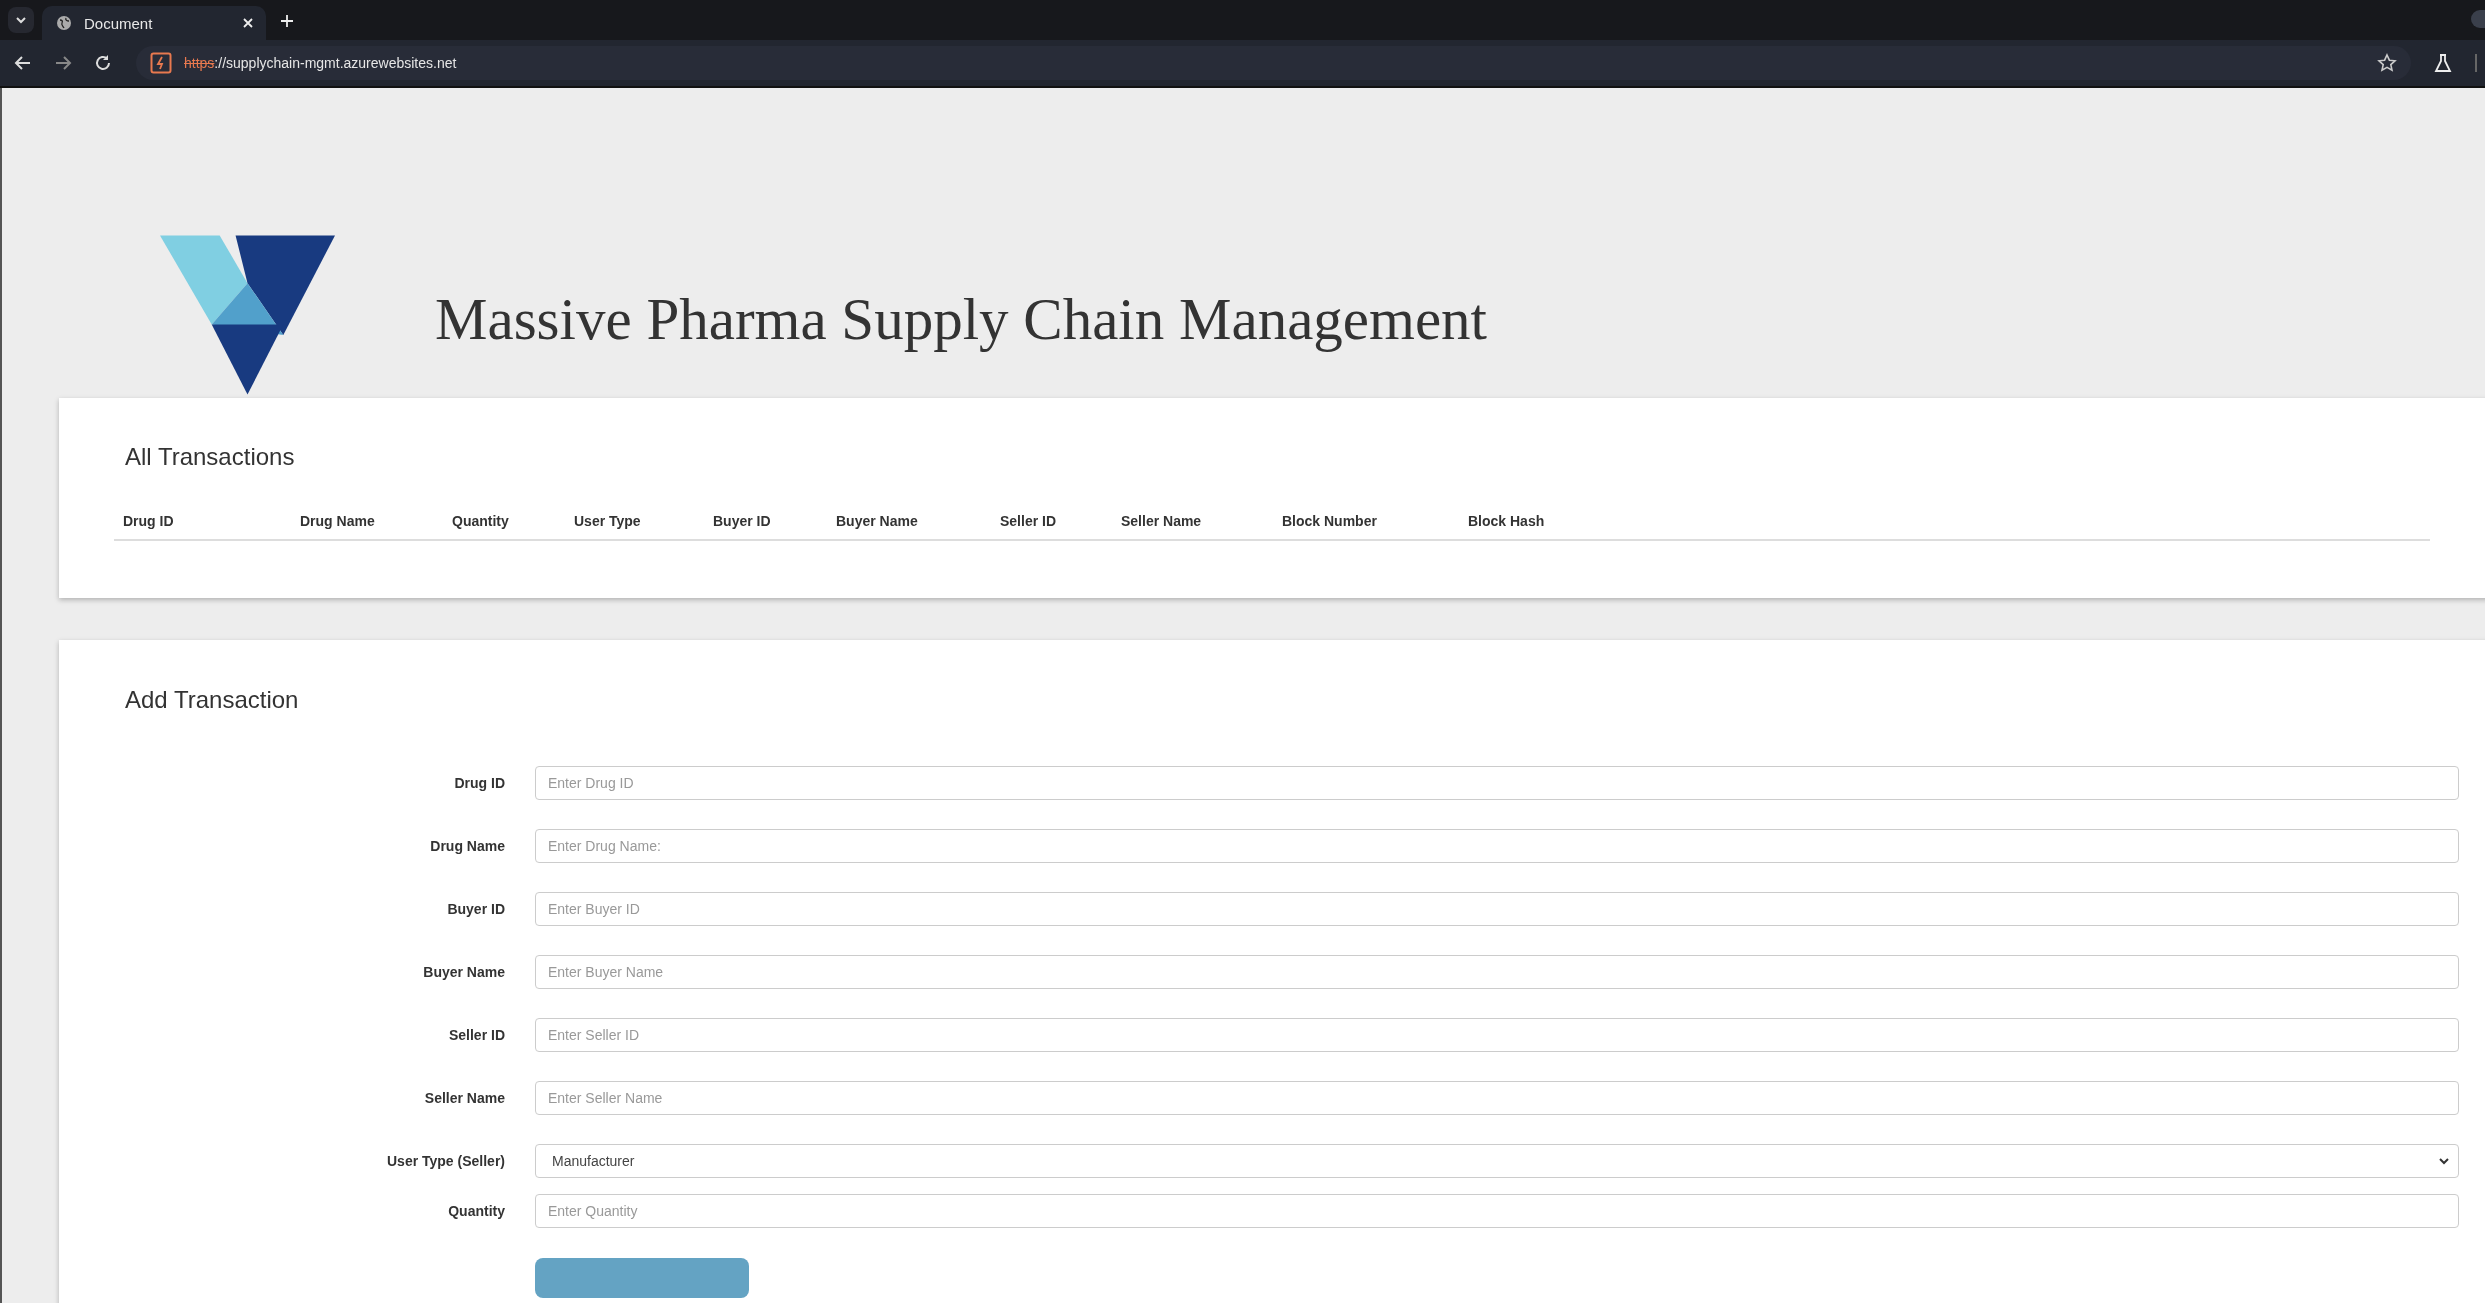  Describe the element at coordinates (248, 23) in the screenshot. I see `close-icon` at that location.